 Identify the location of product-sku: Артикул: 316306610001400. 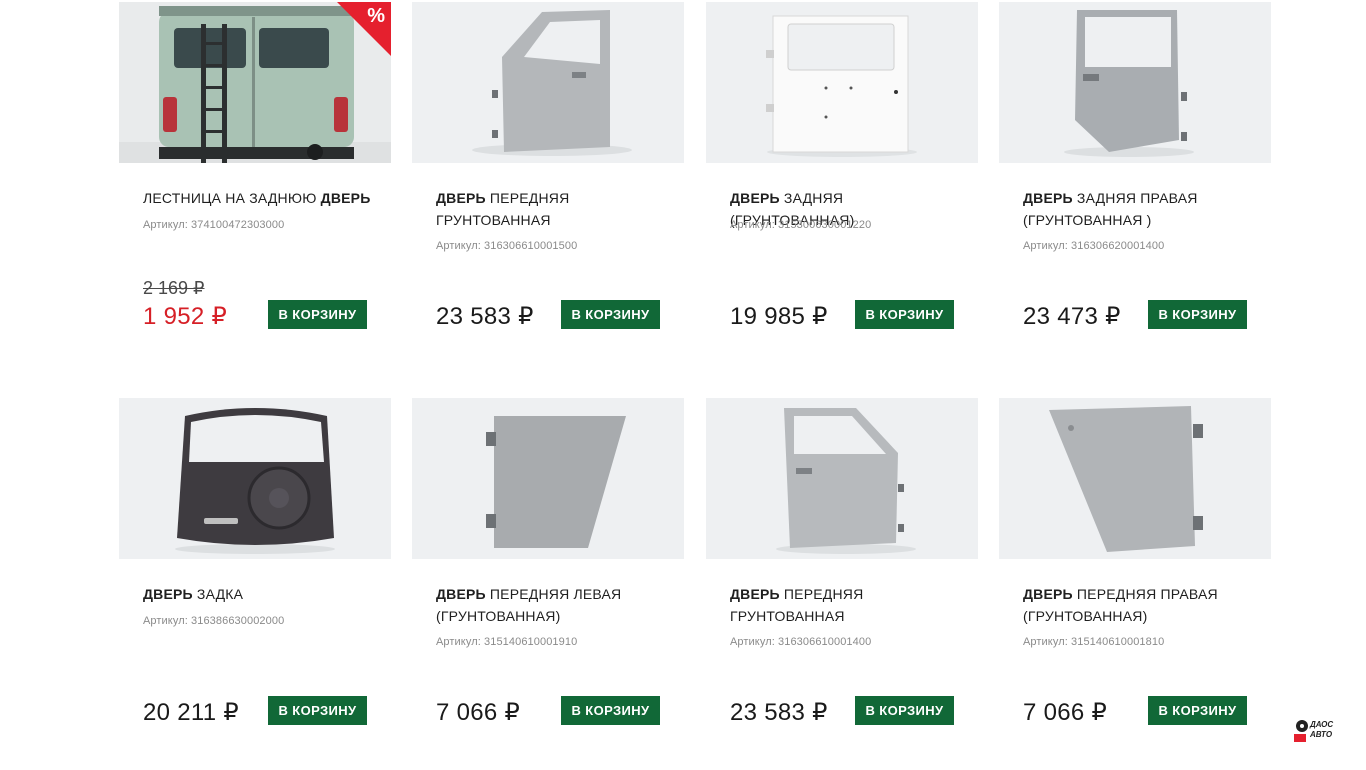
(801, 642).